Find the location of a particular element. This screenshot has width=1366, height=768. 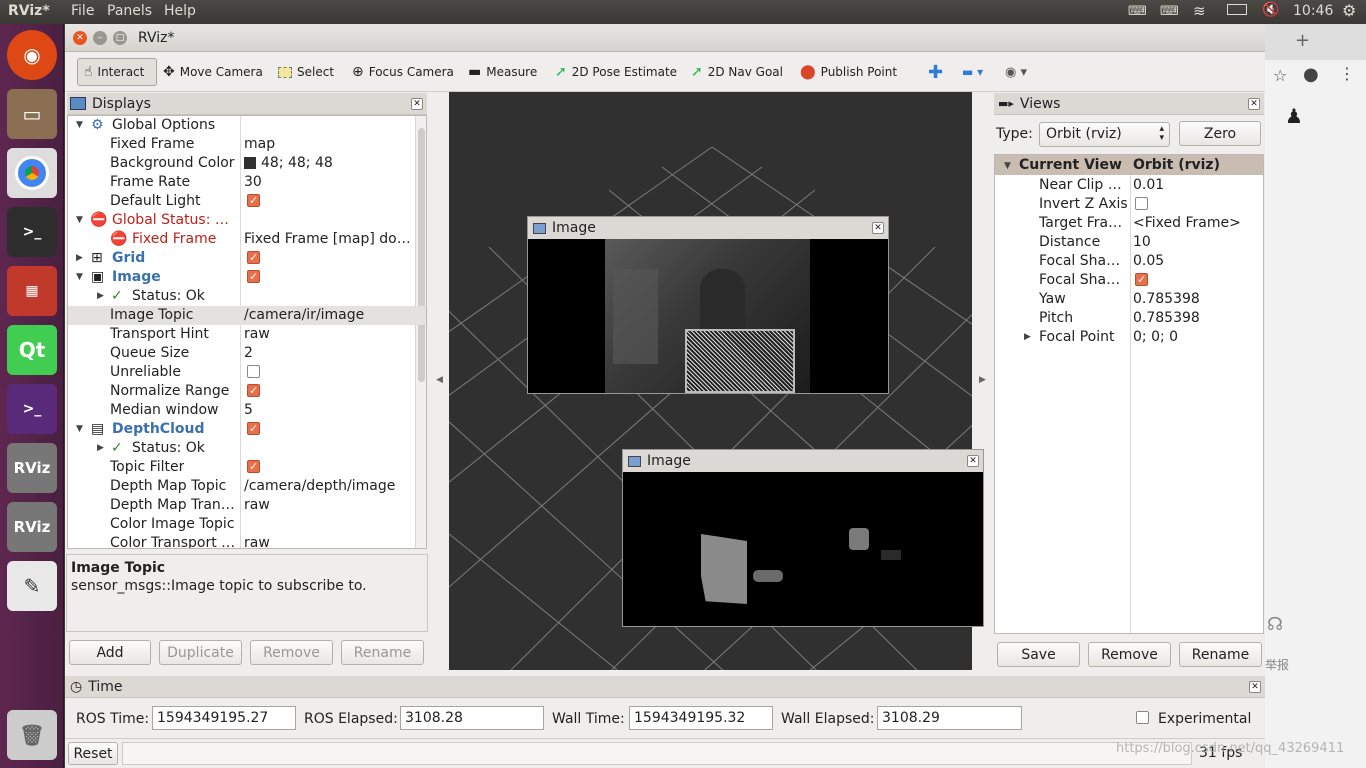

current-view-header: ▼ Current View Orbit (rviz) is located at coordinates (1129, 165).